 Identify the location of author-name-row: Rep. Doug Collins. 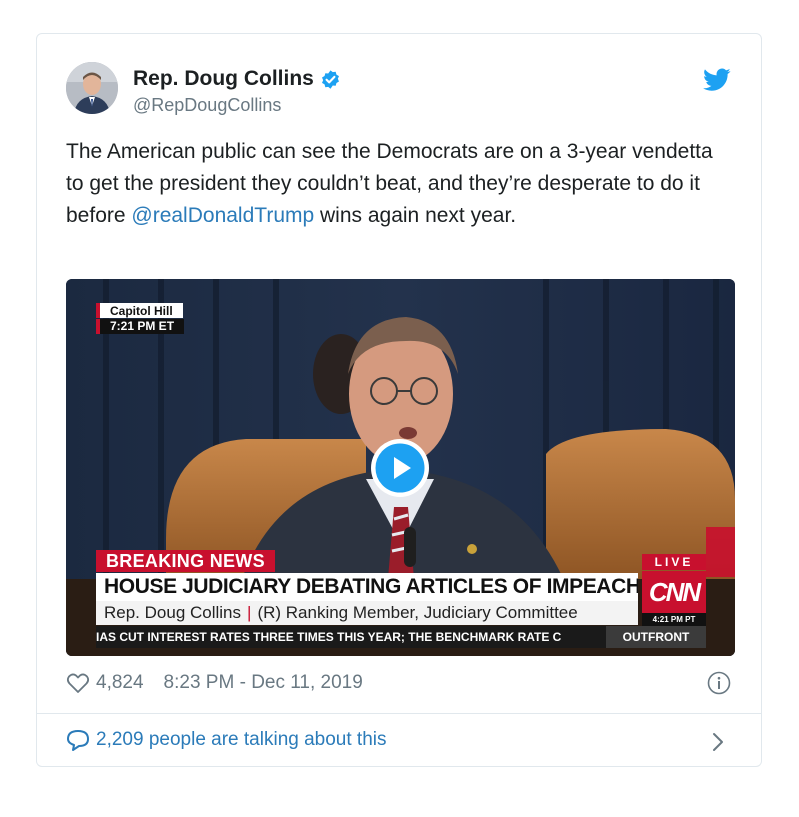
(237, 79).